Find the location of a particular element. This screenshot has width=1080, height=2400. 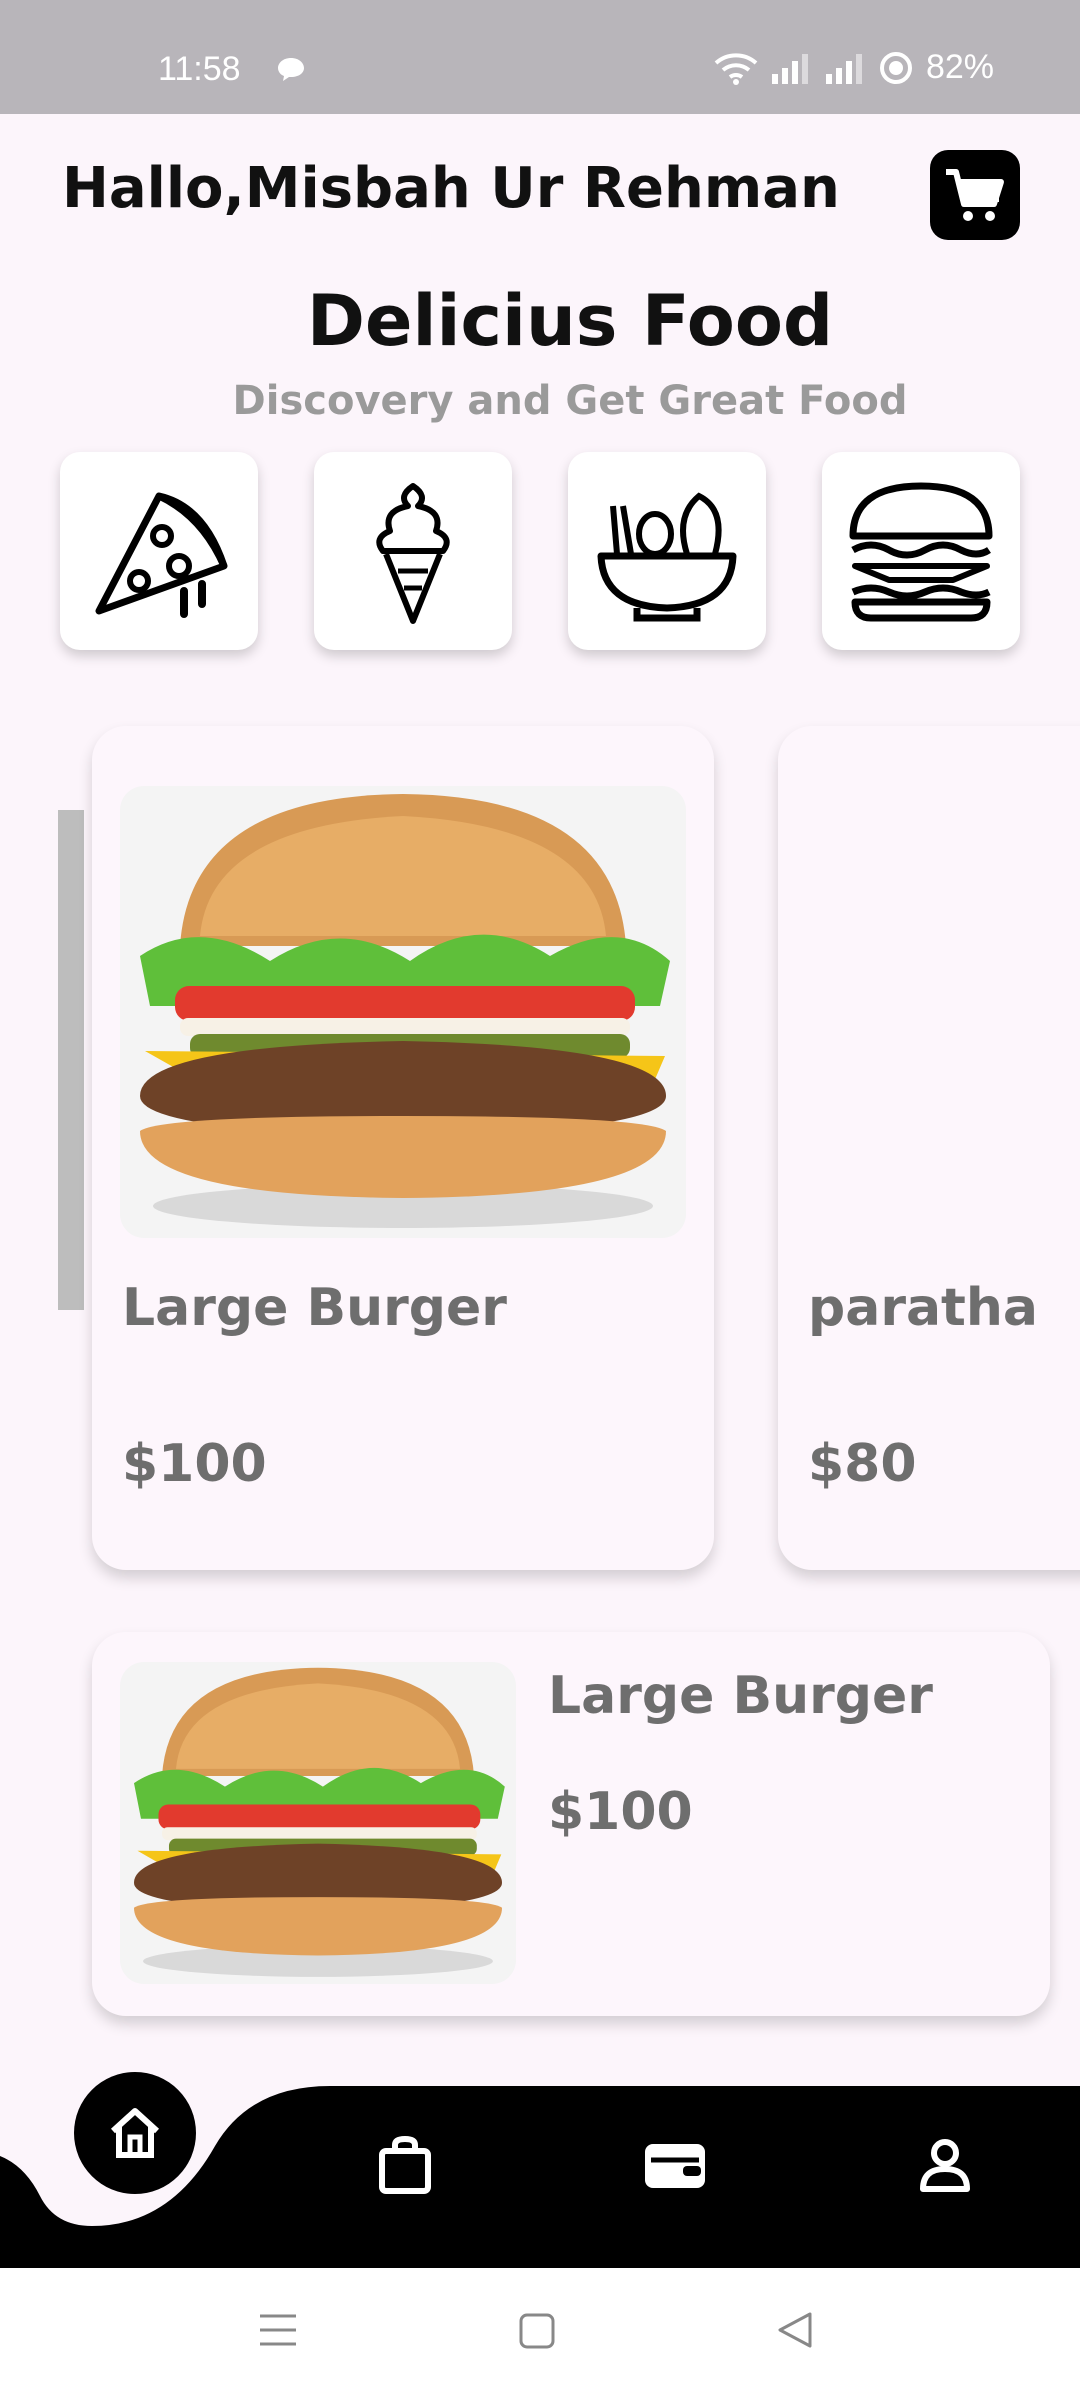

scrollbar is located at coordinates (71, 1060).